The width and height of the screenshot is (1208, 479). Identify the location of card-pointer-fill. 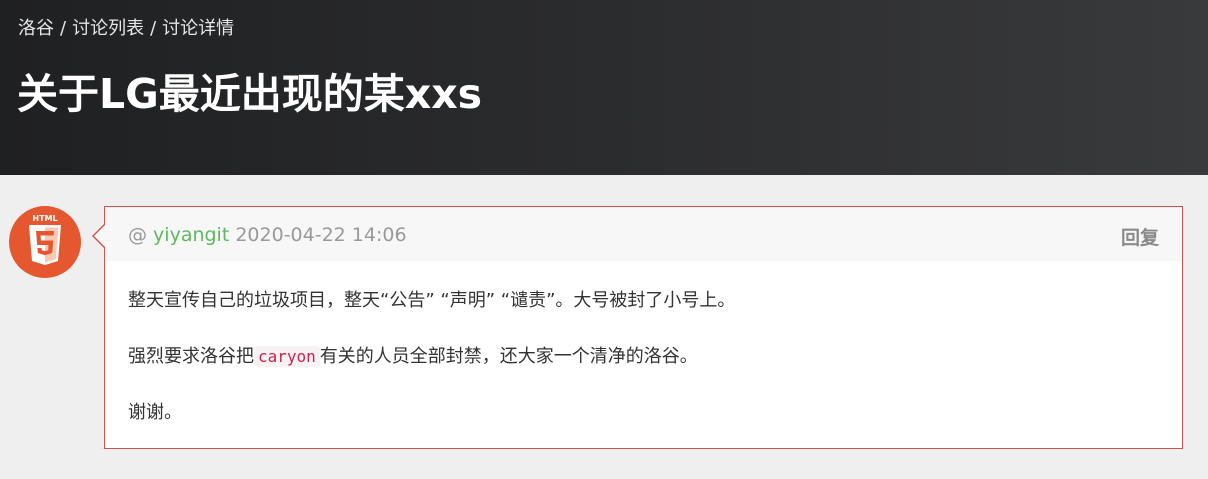
(99, 236).